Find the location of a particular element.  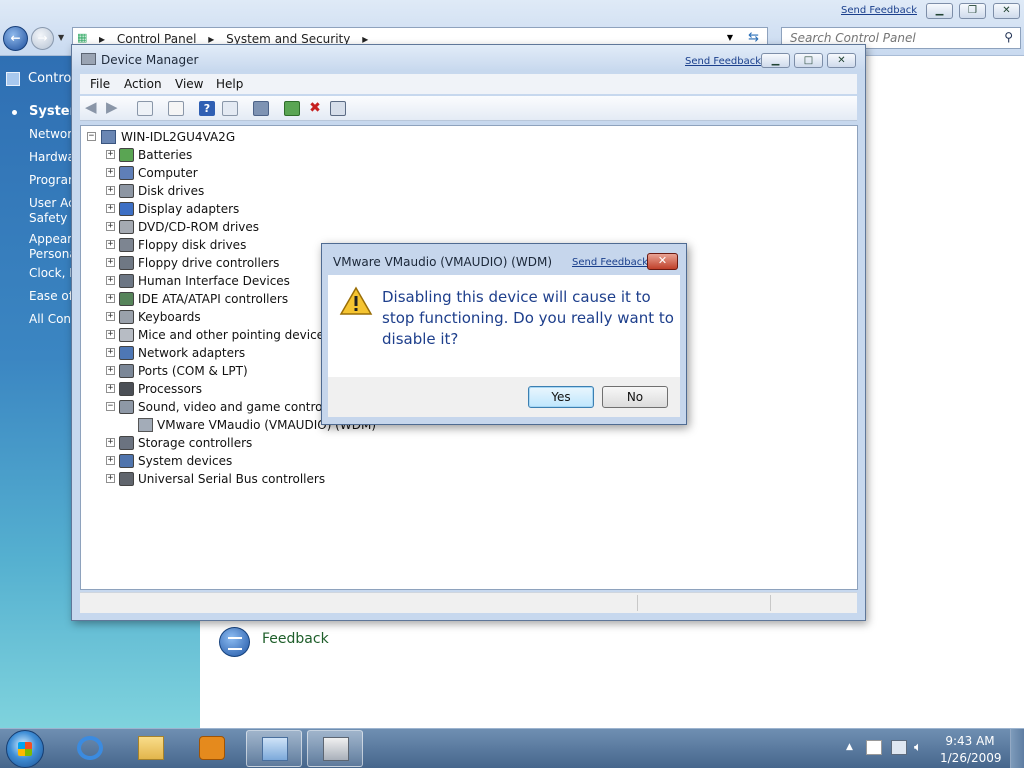

usb-icon is located at coordinates (126, 479).